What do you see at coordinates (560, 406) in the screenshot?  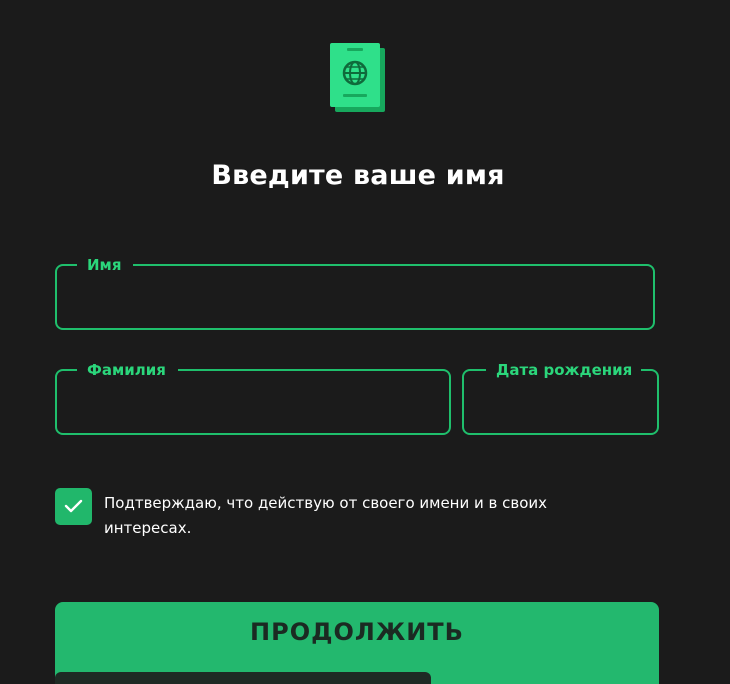 I see `birth-date-input` at bounding box center [560, 406].